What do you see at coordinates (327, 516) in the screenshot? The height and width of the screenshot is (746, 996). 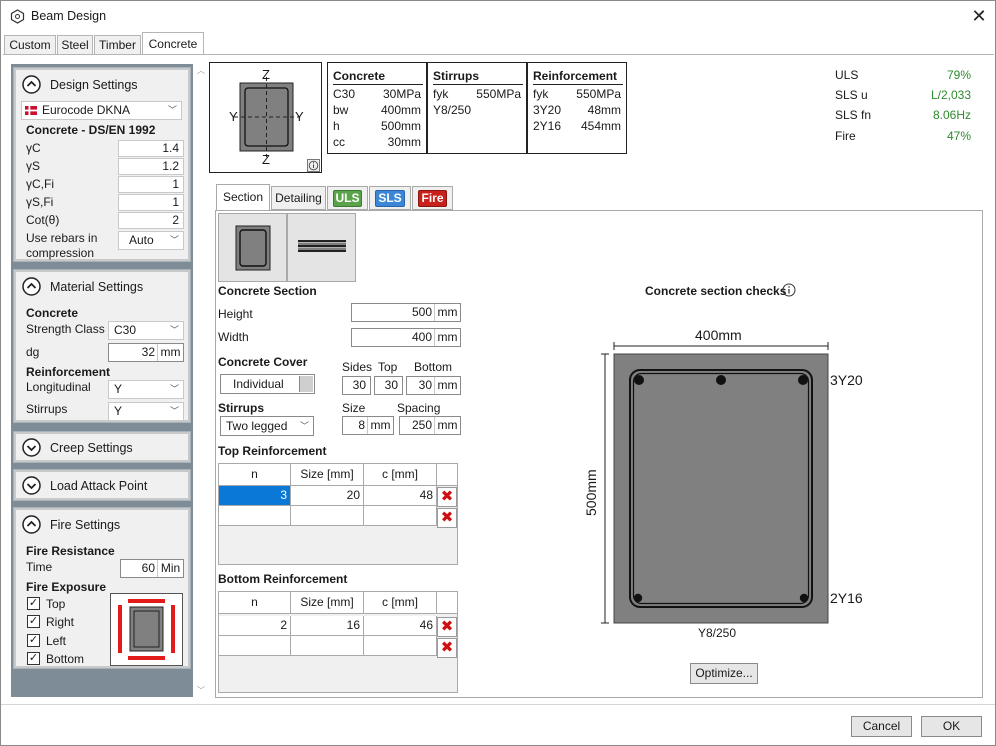 I see `top-new-row-size` at bounding box center [327, 516].